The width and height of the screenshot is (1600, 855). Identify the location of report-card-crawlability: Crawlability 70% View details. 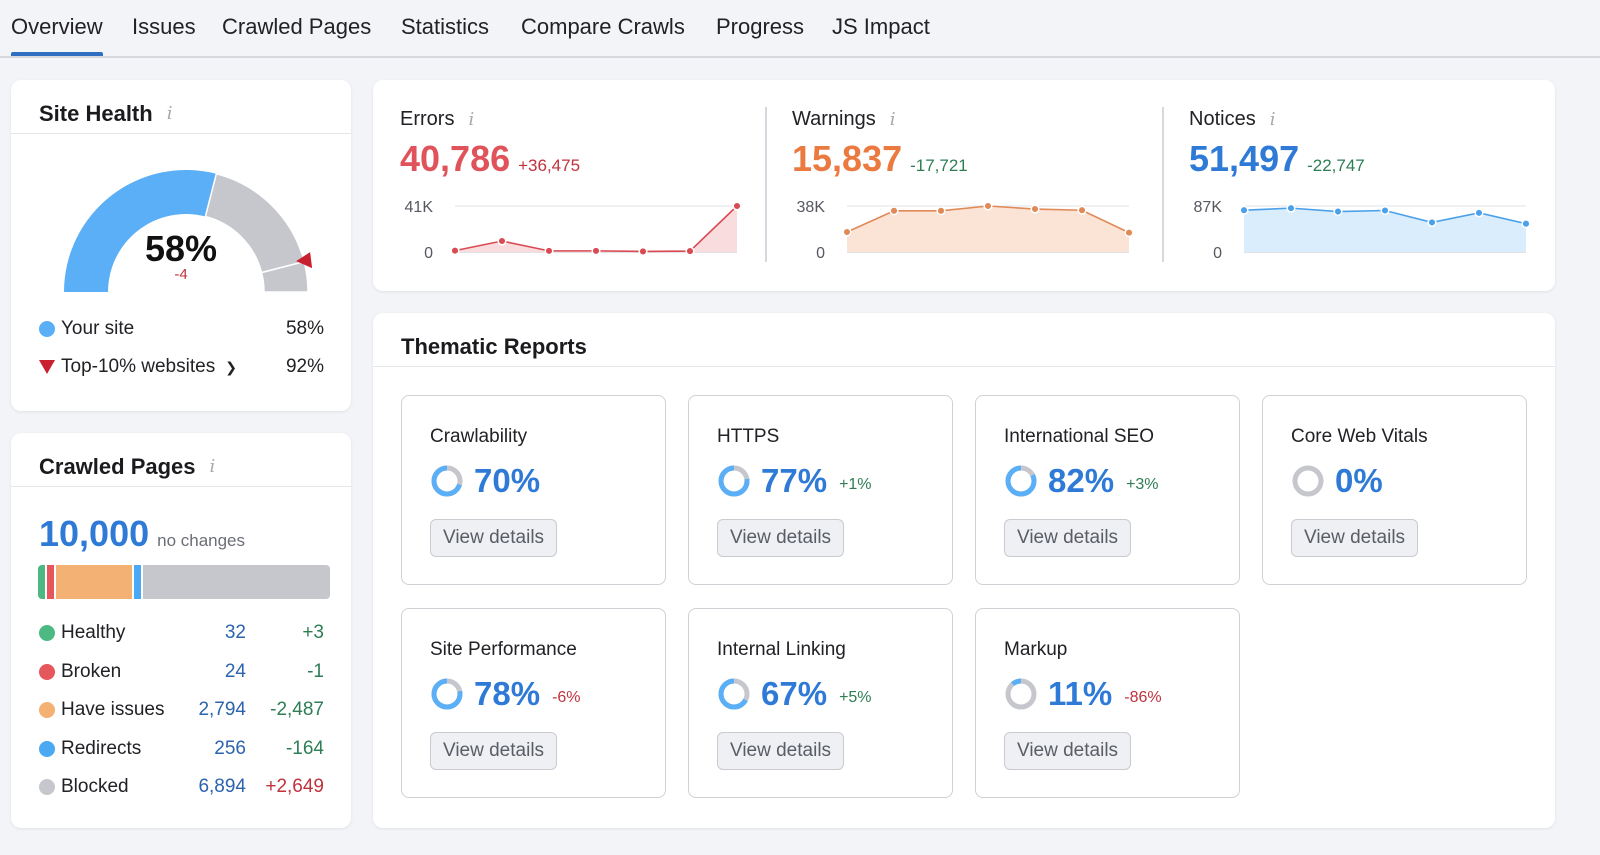
(533, 490).